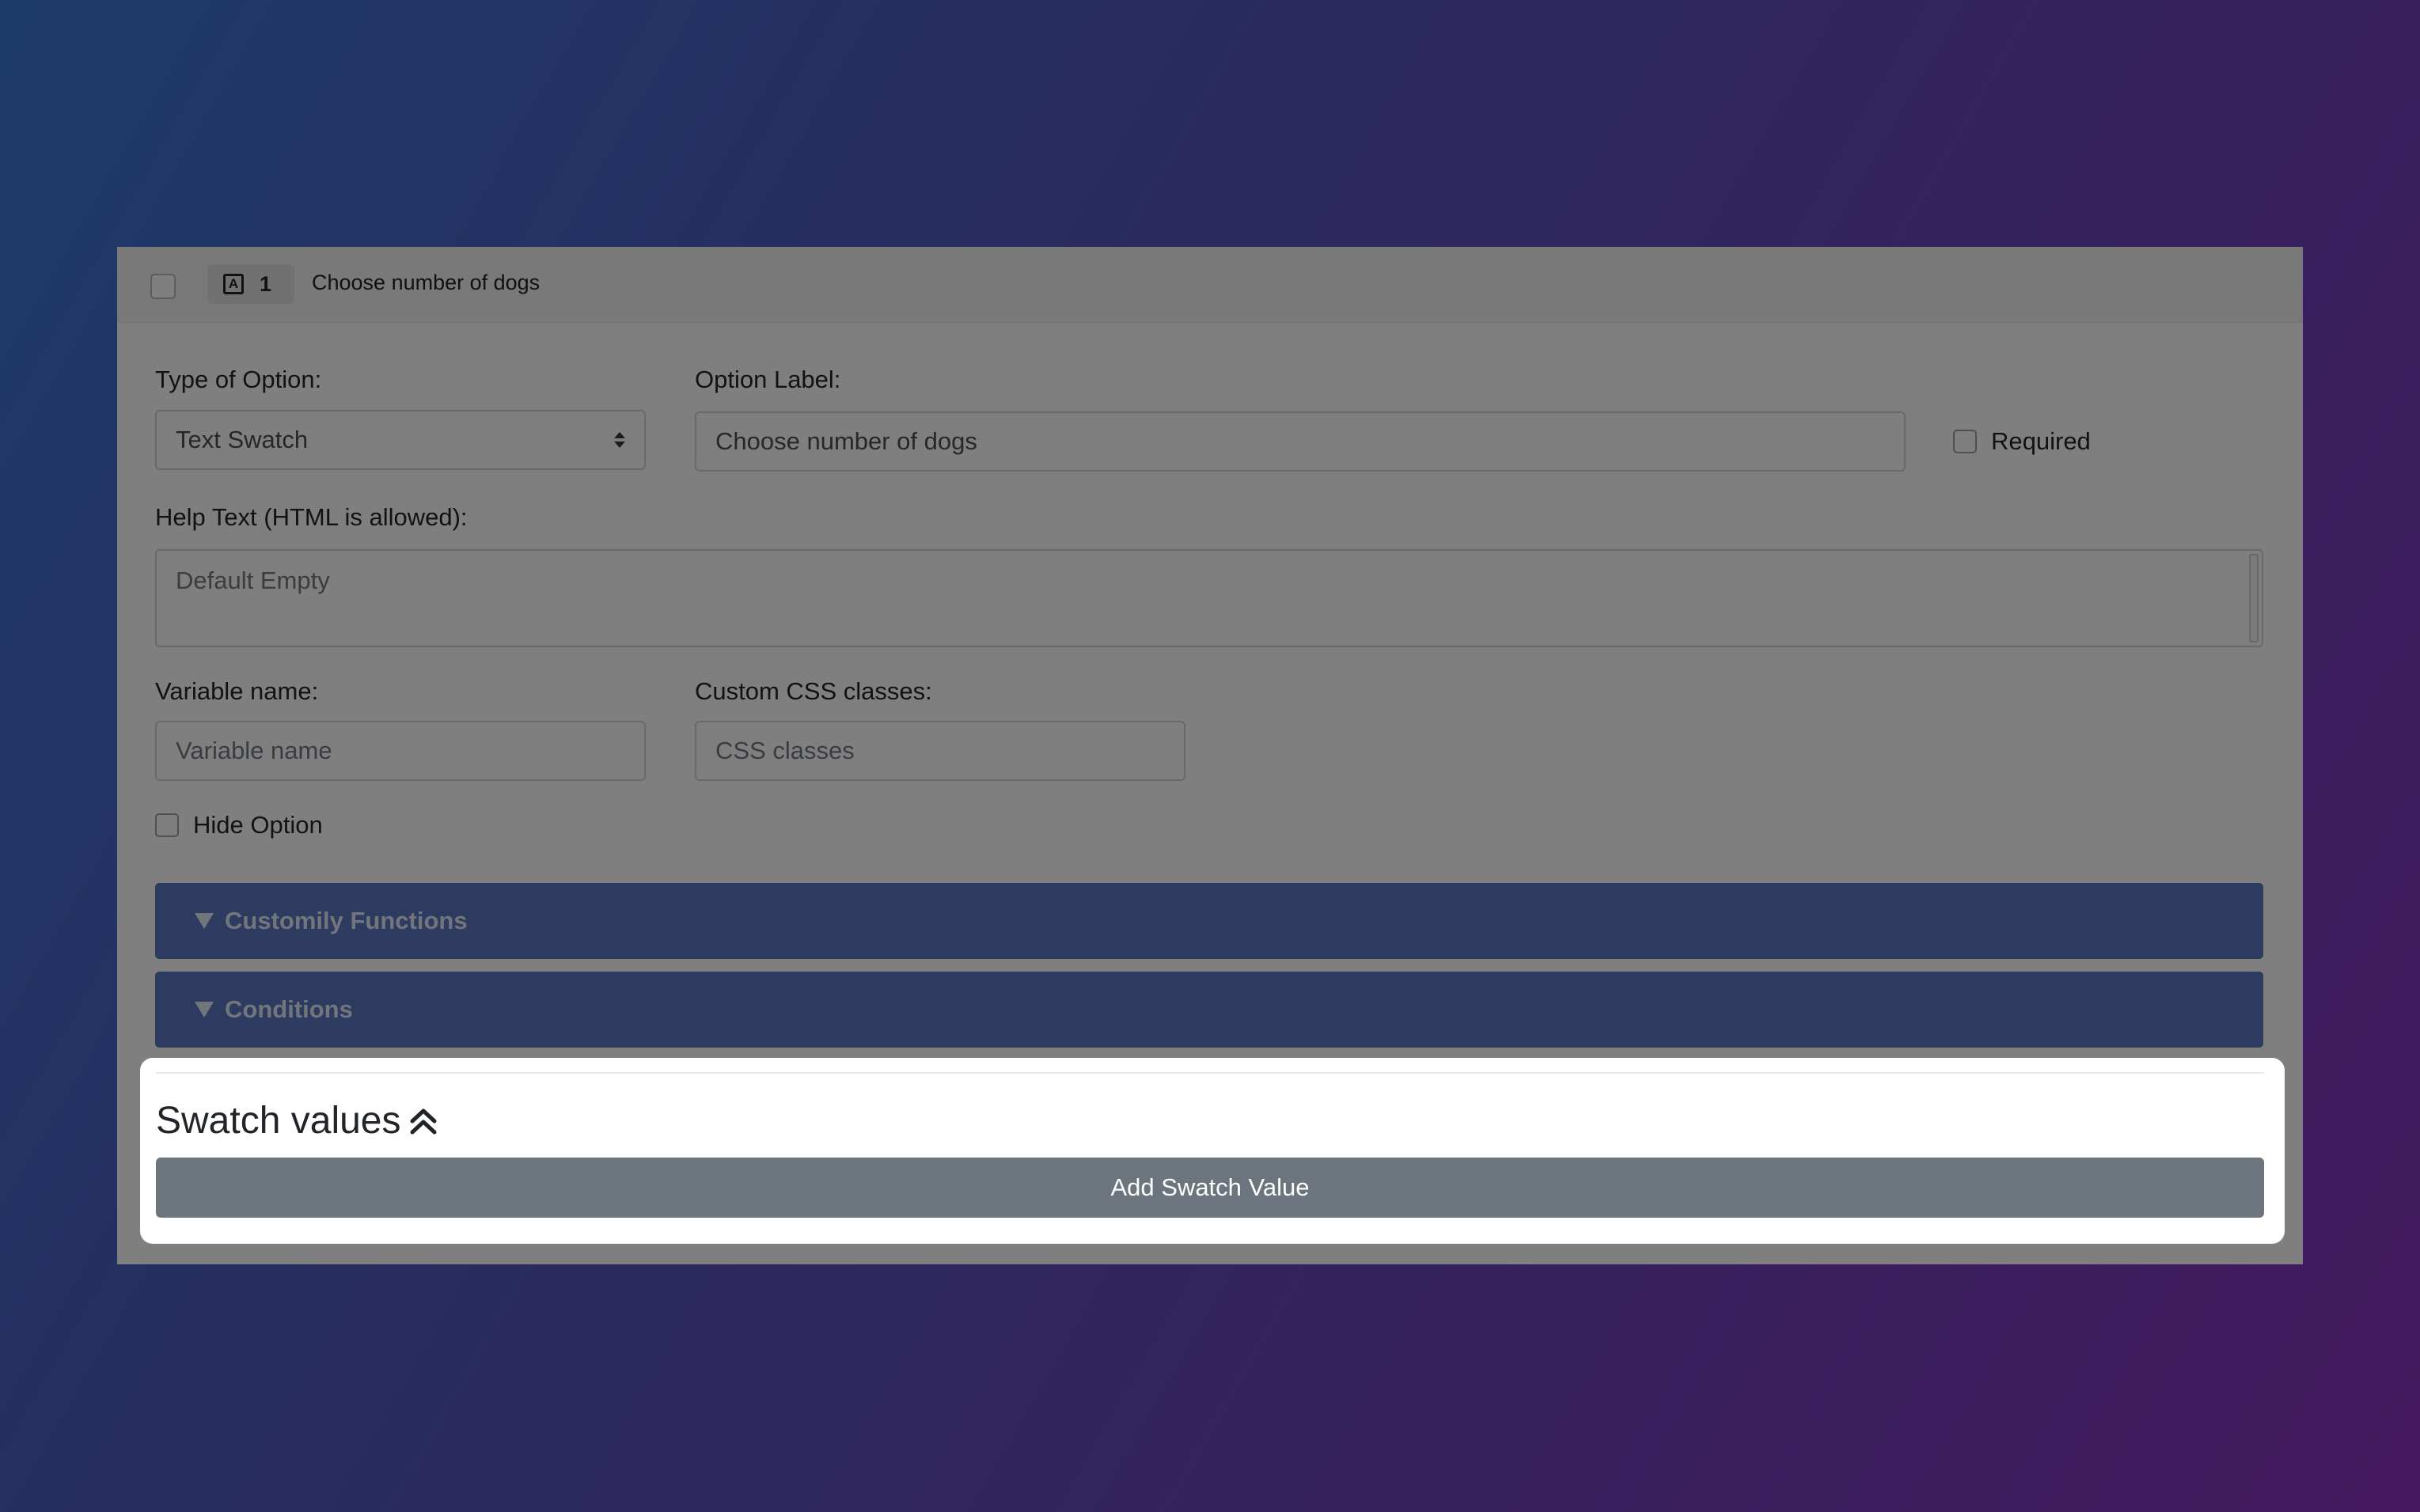 The height and width of the screenshot is (1512, 2420). I want to click on required-checkbox, so click(1965, 441).